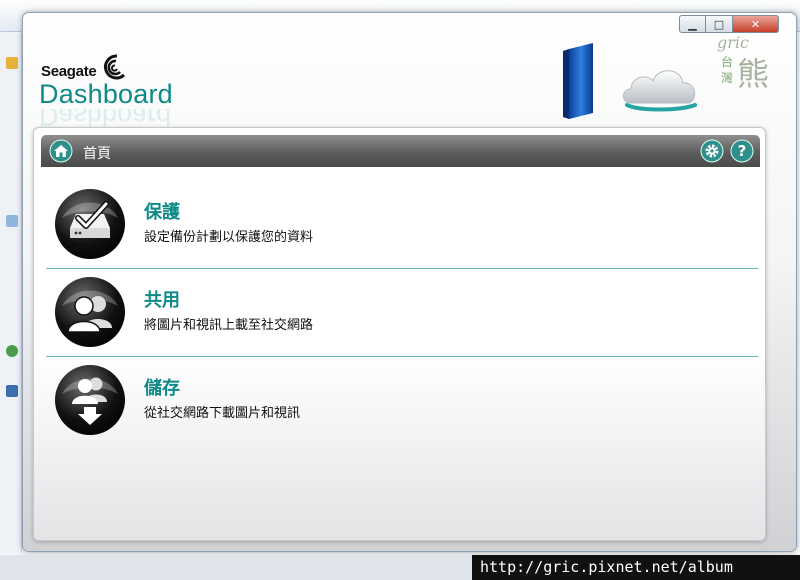  I want to click on background-nav-pane, so click(11, 293).